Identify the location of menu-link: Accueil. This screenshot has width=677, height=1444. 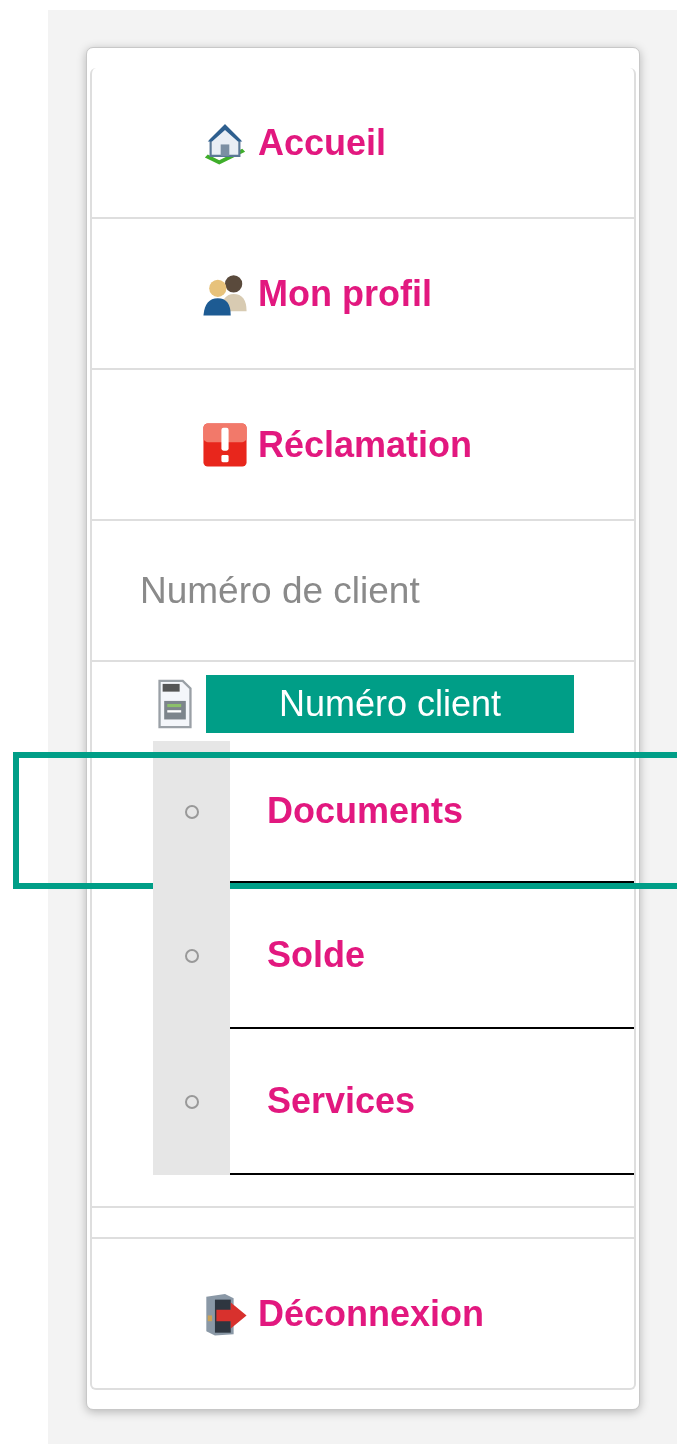
(363, 143).